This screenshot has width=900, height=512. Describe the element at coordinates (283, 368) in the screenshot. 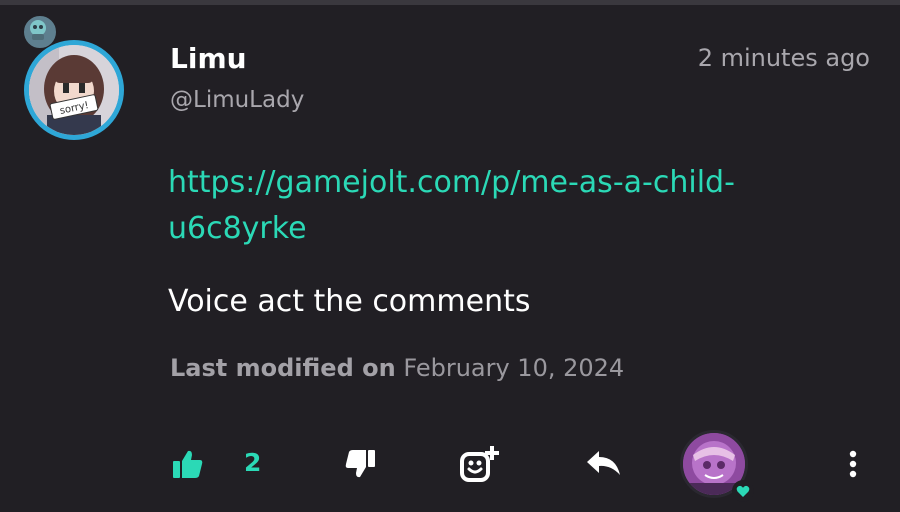

I see `modified-label: Last modified on` at that location.